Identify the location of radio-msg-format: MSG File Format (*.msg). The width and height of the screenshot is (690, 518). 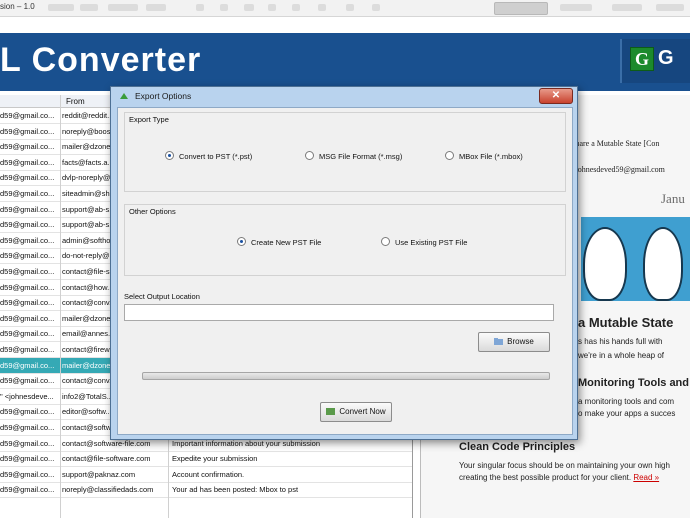
(353, 156).